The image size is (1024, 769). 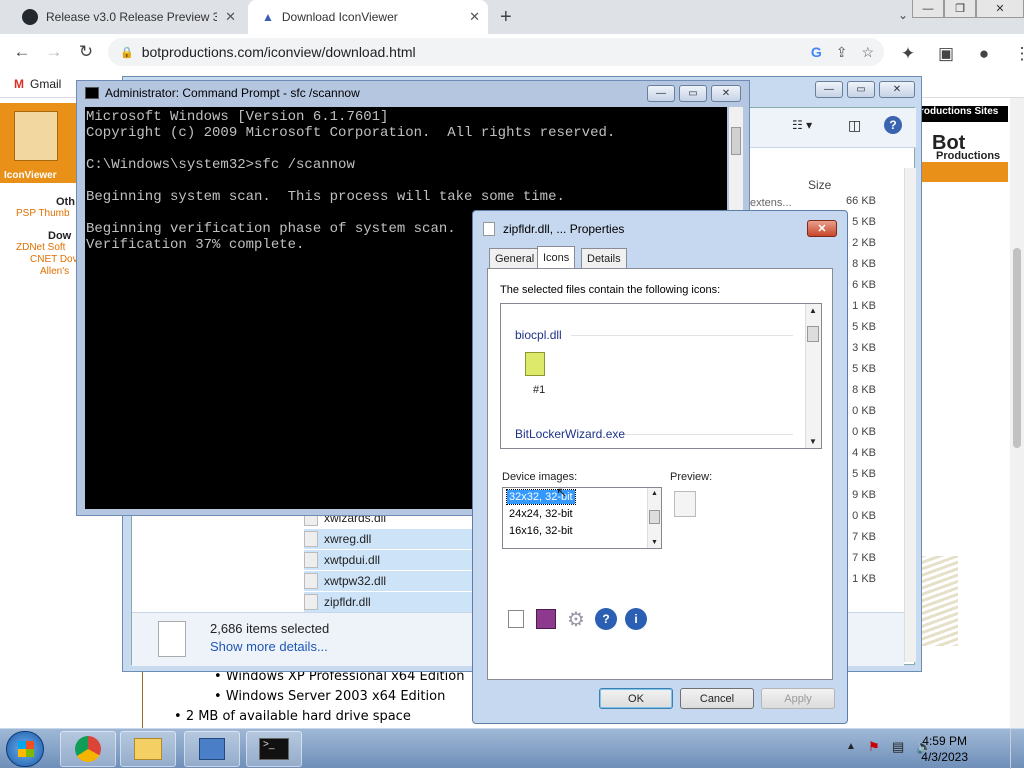 I want to click on start-button, so click(x=25, y=749).